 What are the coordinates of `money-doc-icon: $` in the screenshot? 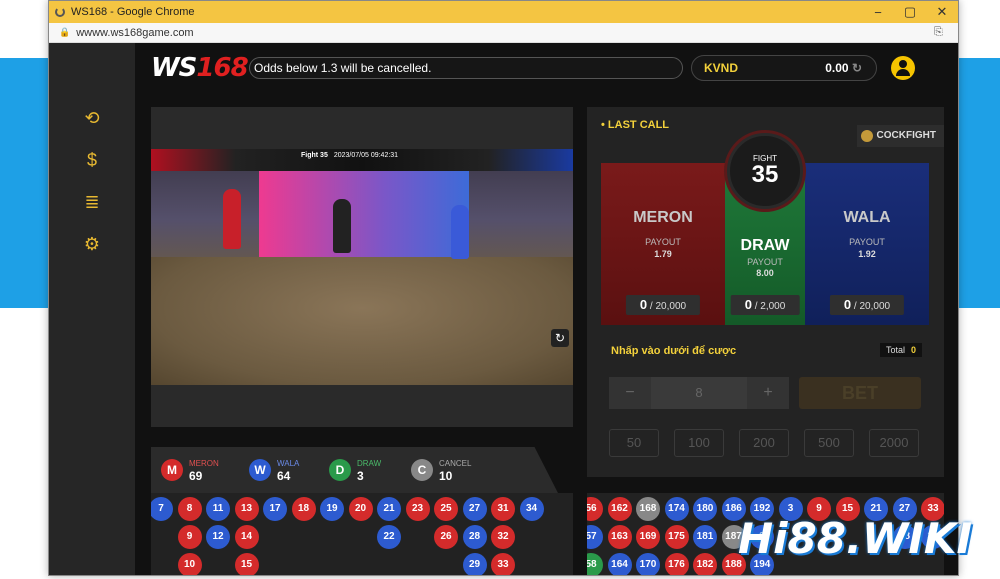 It's located at (92, 160).